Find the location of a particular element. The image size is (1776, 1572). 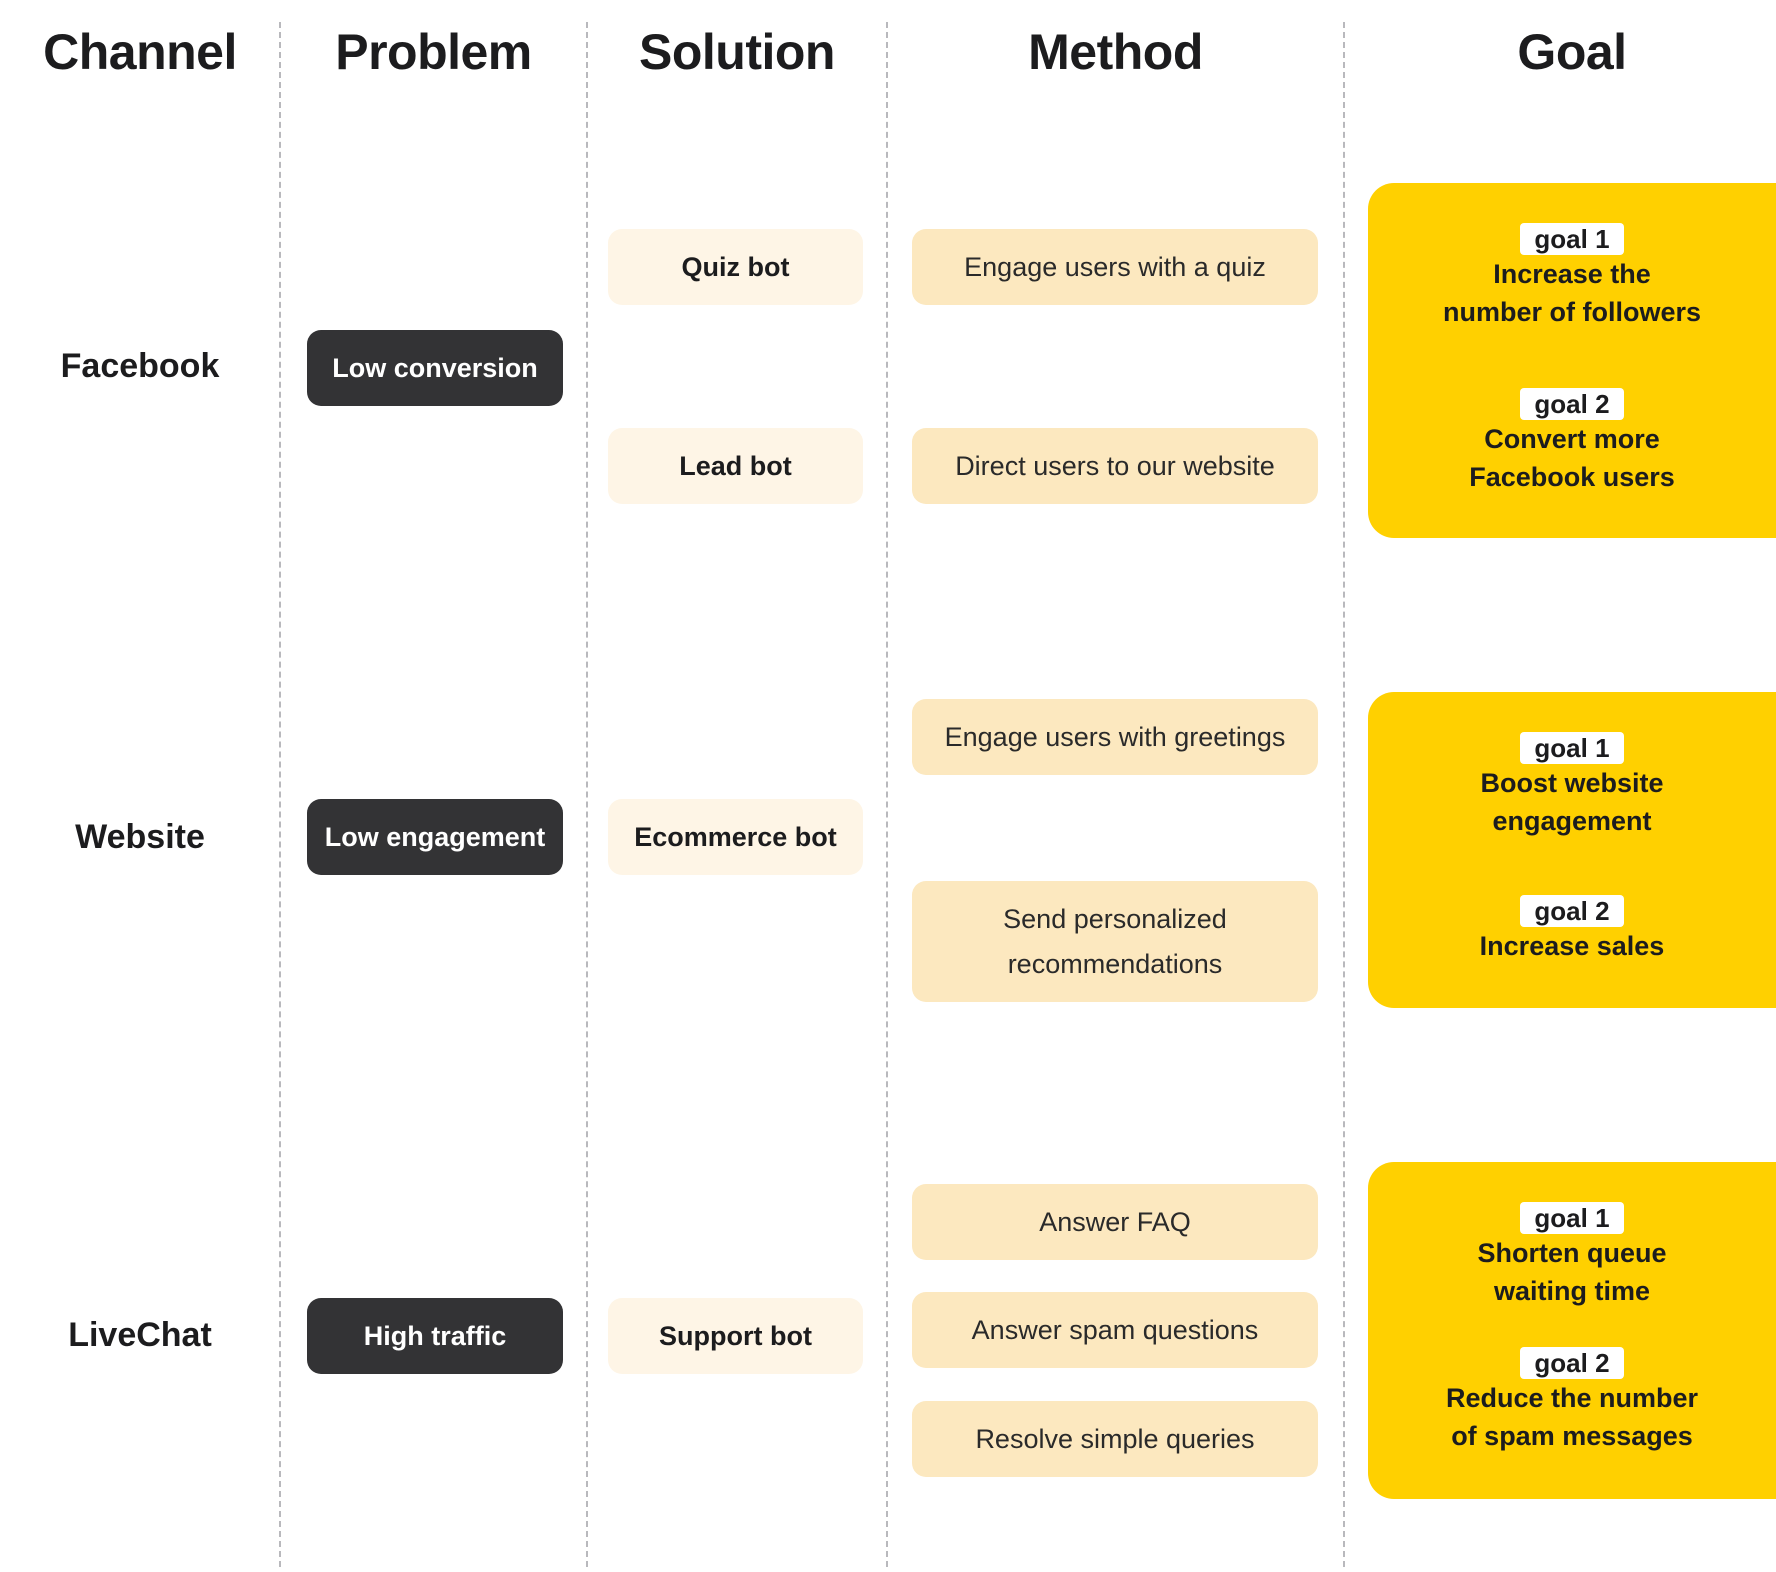

method-box: Engage users with greetings is located at coordinates (1115, 737).